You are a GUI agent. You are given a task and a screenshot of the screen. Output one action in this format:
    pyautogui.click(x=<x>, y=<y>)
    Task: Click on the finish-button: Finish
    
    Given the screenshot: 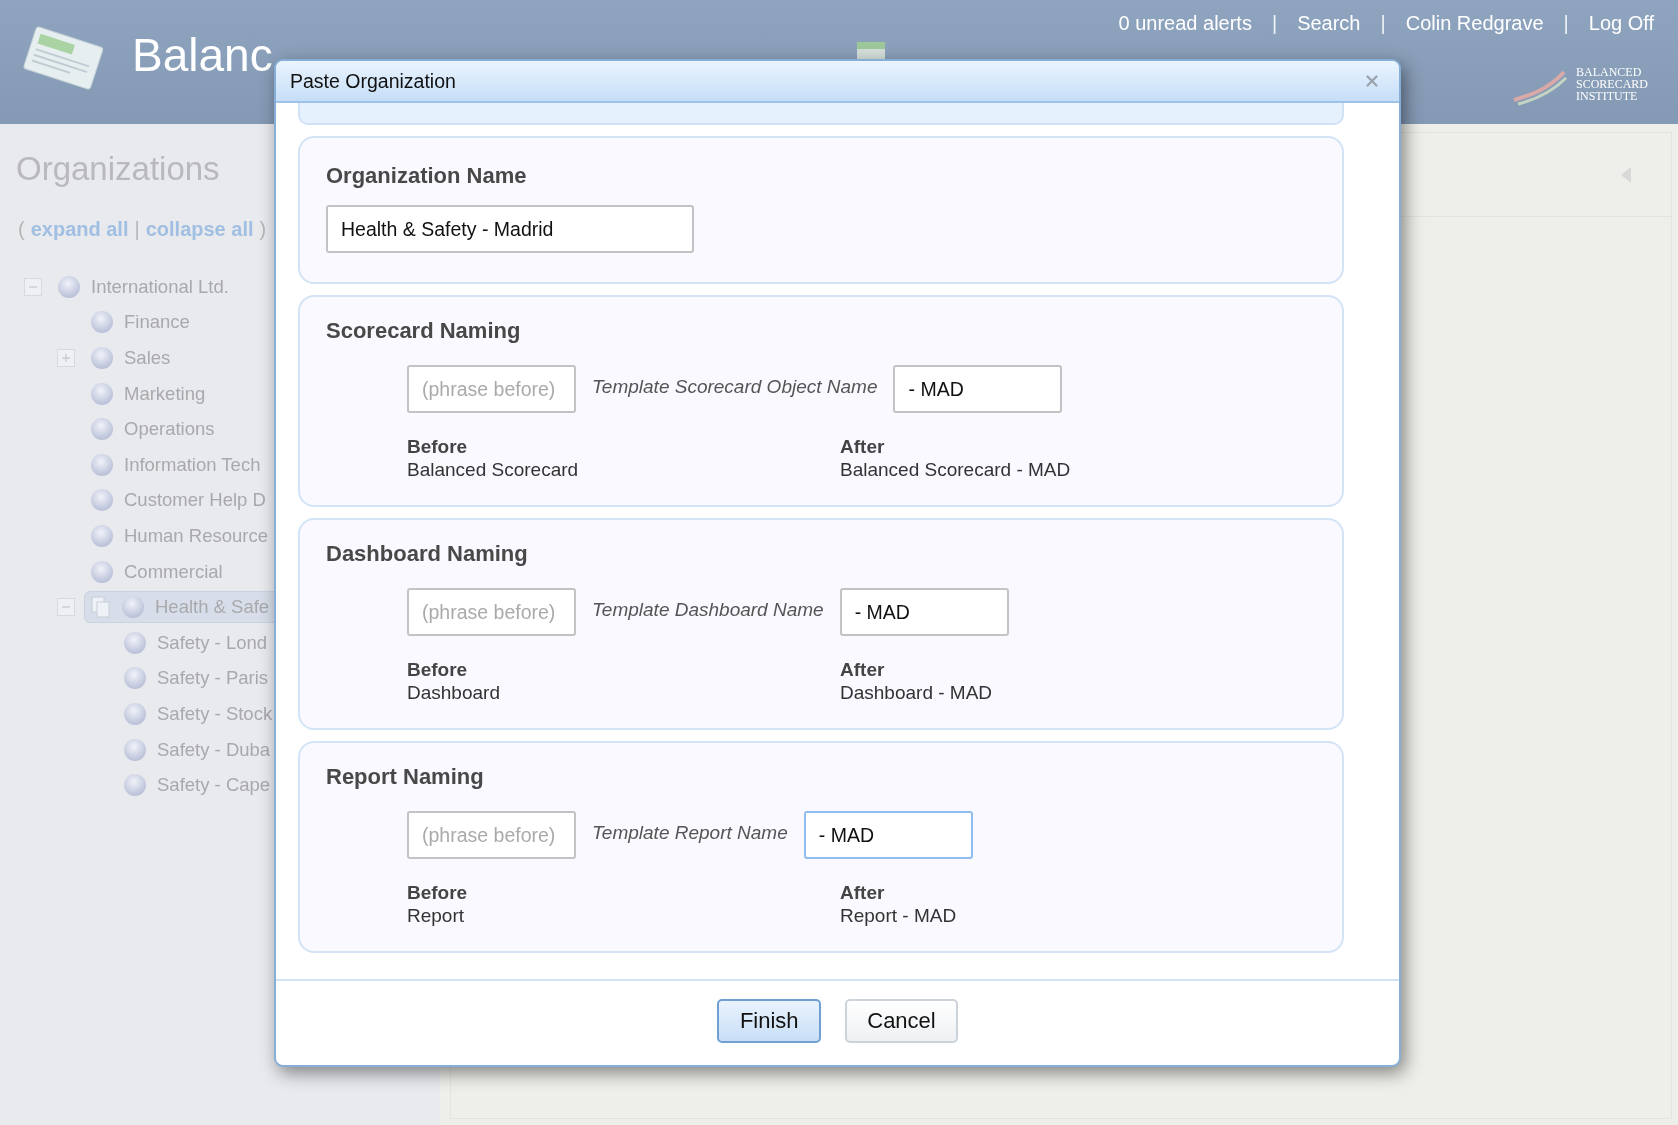 What is the action you would take?
    pyautogui.click(x=769, y=1021)
    